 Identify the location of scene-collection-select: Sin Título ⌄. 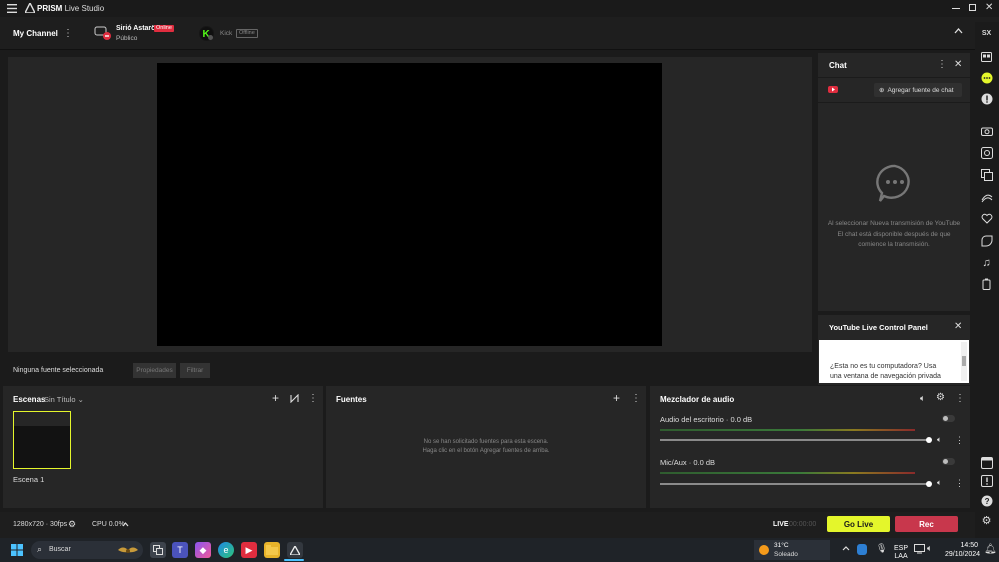
(64, 399).